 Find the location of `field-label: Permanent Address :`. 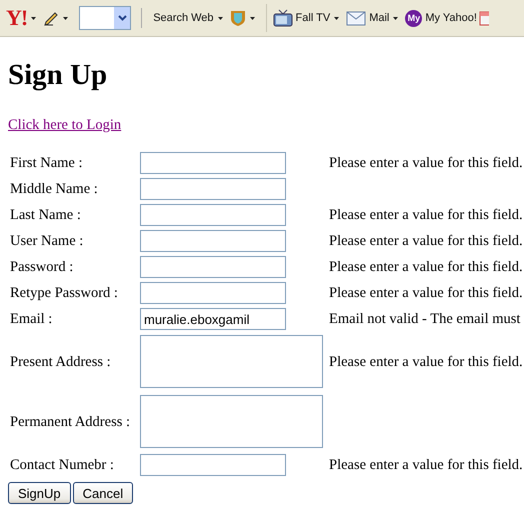

field-label: Permanent Address : is located at coordinates (70, 422).